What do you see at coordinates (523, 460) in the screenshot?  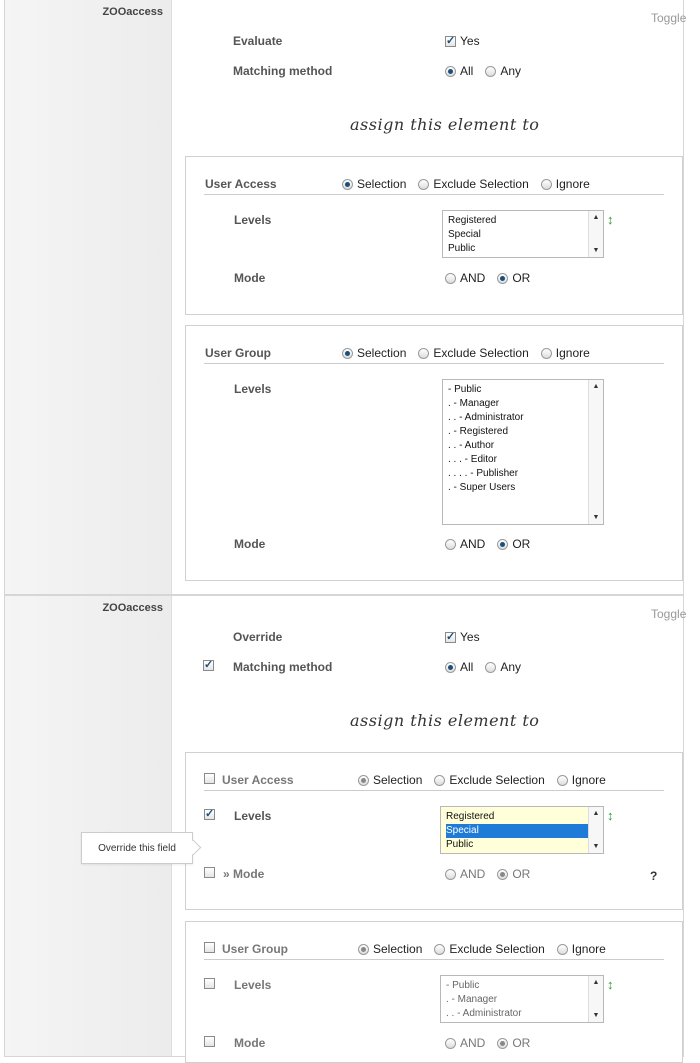 I see `list-option: . . . - Editor` at bounding box center [523, 460].